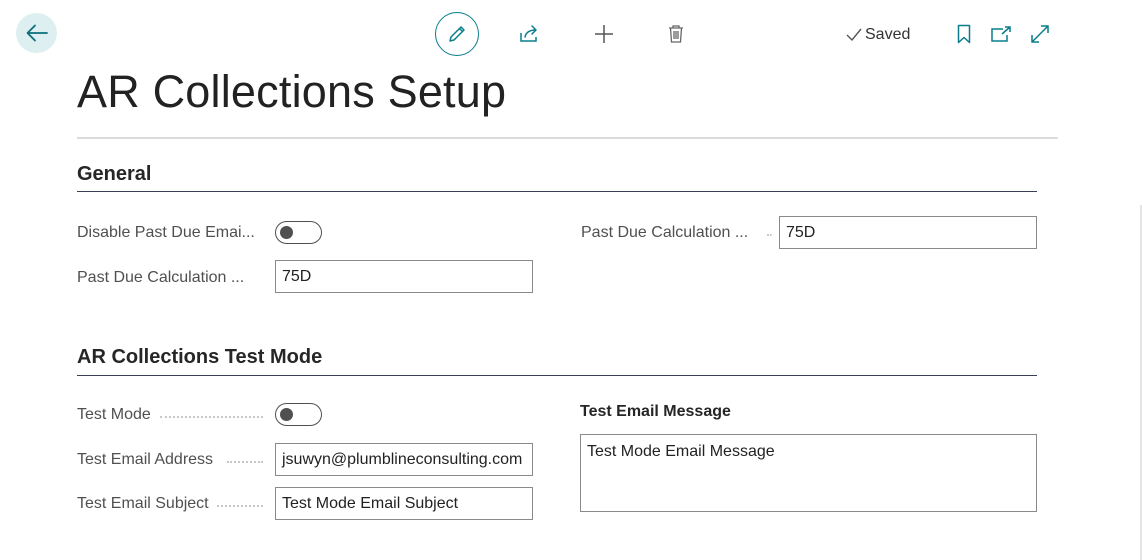 The image size is (1142, 560). What do you see at coordinates (557, 191) in the screenshot?
I see `section-general-divider` at bounding box center [557, 191].